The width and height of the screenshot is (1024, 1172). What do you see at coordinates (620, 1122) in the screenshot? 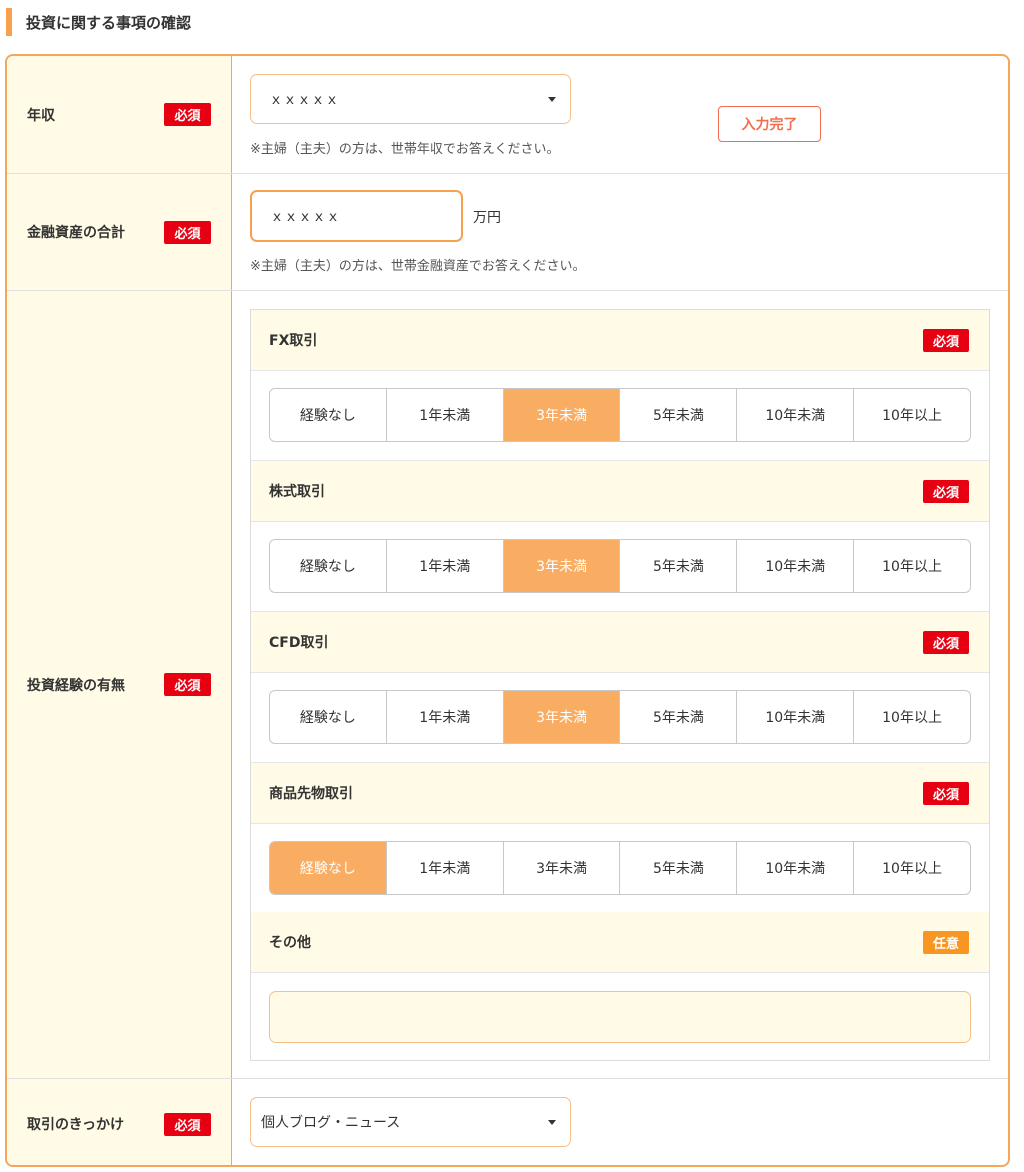
I see `trigger-value-cell: 個人ブログ・ニュース` at bounding box center [620, 1122].